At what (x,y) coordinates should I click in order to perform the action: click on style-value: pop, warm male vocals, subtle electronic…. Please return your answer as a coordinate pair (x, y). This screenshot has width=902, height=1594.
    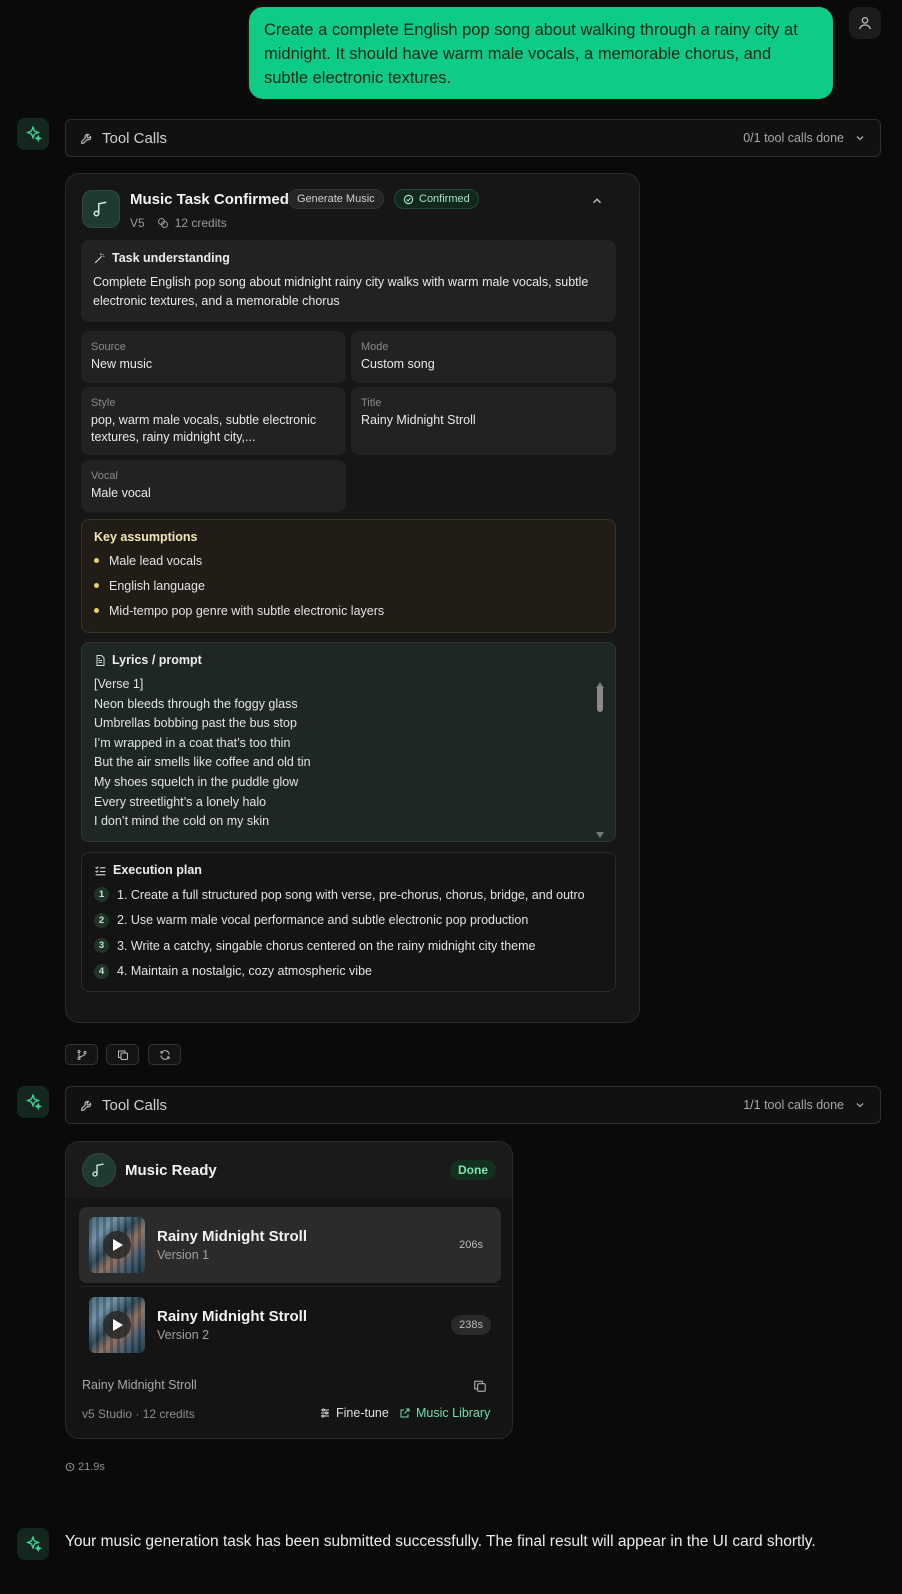
    Looking at the image, I should click on (204, 428).